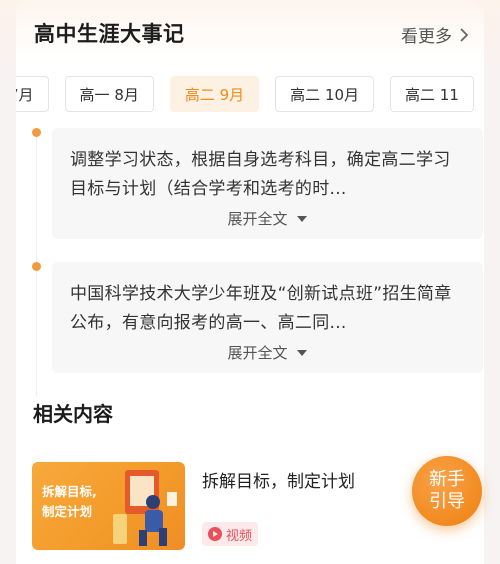 The image size is (500, 564). What do you see at coordinates (252, 35) in the screenshot?
I see `section-header: 高中生涯大事记 看更多` at bounding box center [252, 35].